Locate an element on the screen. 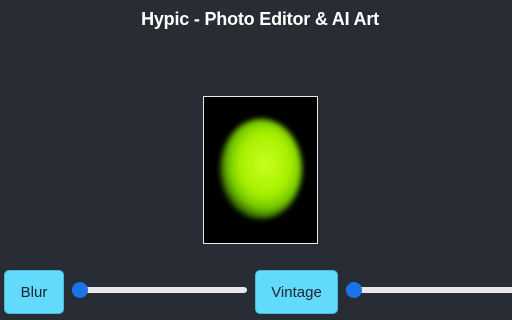 Image resolution: width=512 pixels, height=320 pixels. vintage-slider-thumb is located at coordinates (354, 290).